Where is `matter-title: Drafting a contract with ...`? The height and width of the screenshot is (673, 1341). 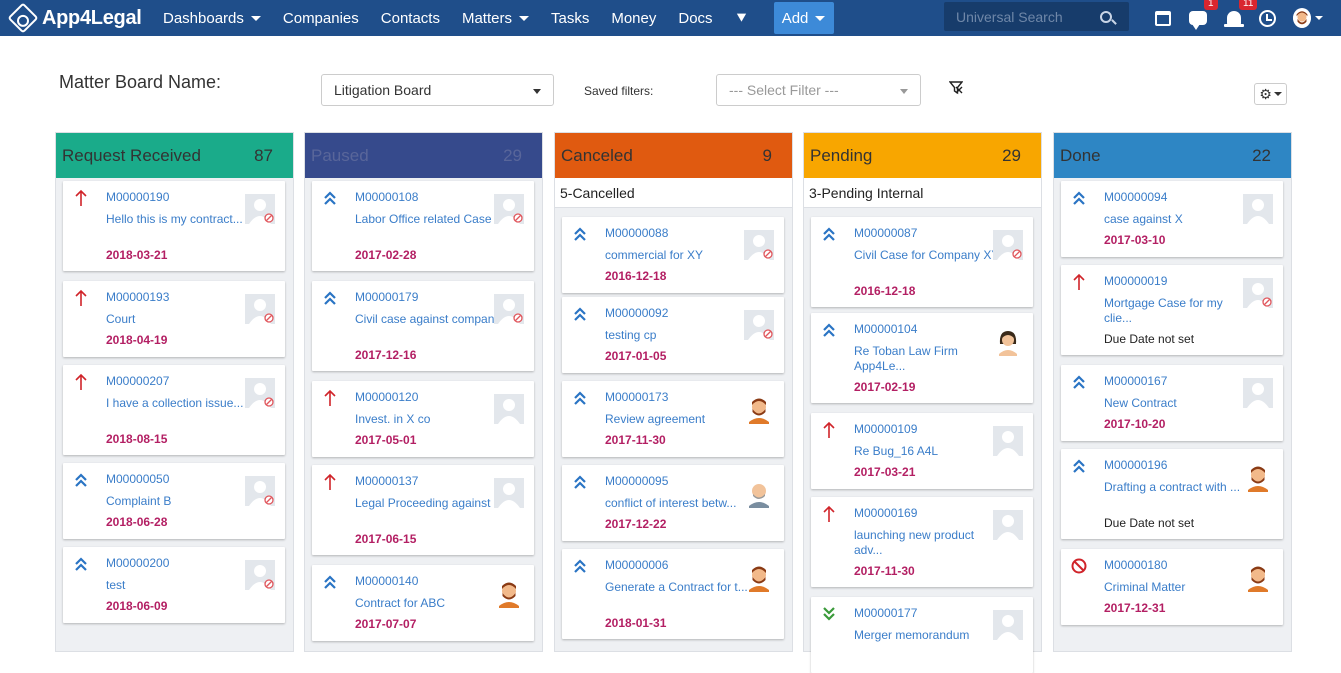
matter-title: Drafting a contract with ... is located at coordinates (1179, 487).